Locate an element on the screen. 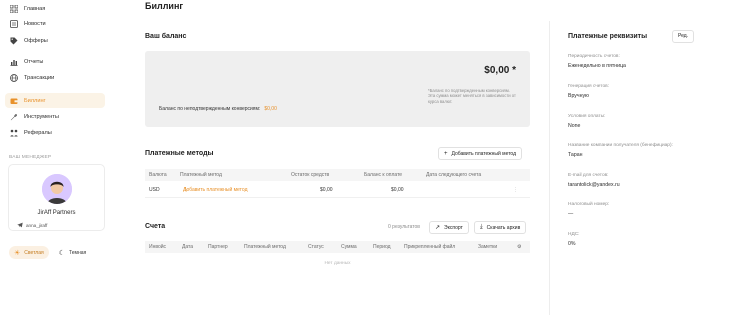  column-header: Партнер is located at coordinates (218, 247).